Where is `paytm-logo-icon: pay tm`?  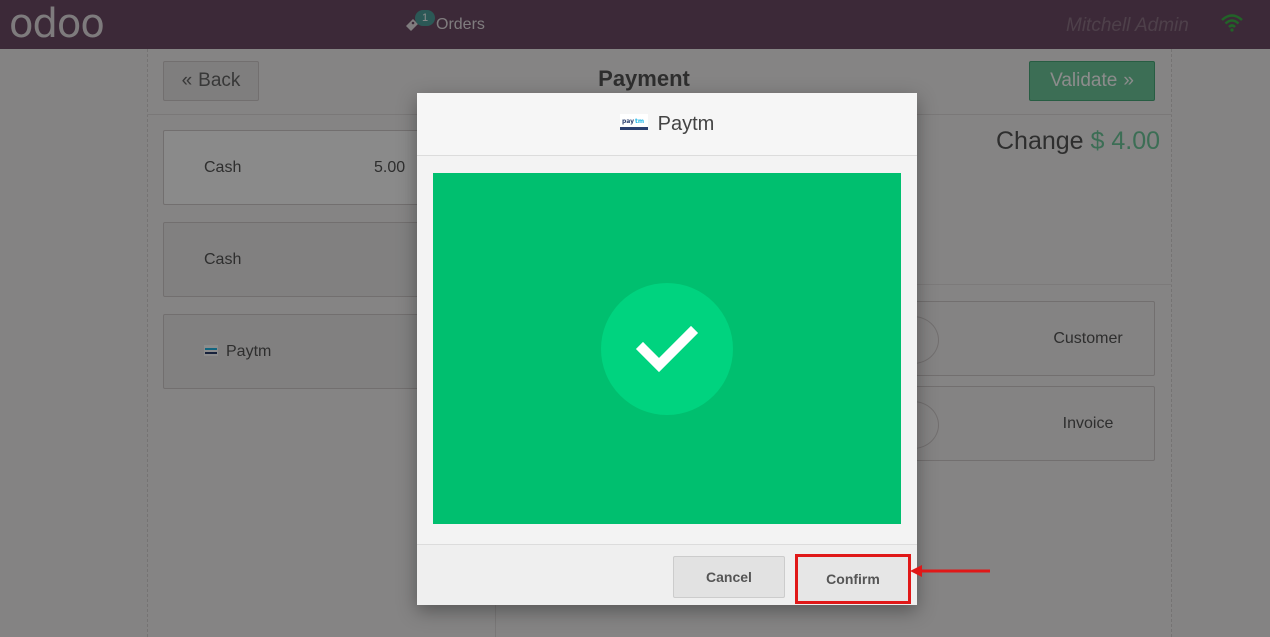 paytm-logo-icon: pay tm is located at coordinates (633, 124).